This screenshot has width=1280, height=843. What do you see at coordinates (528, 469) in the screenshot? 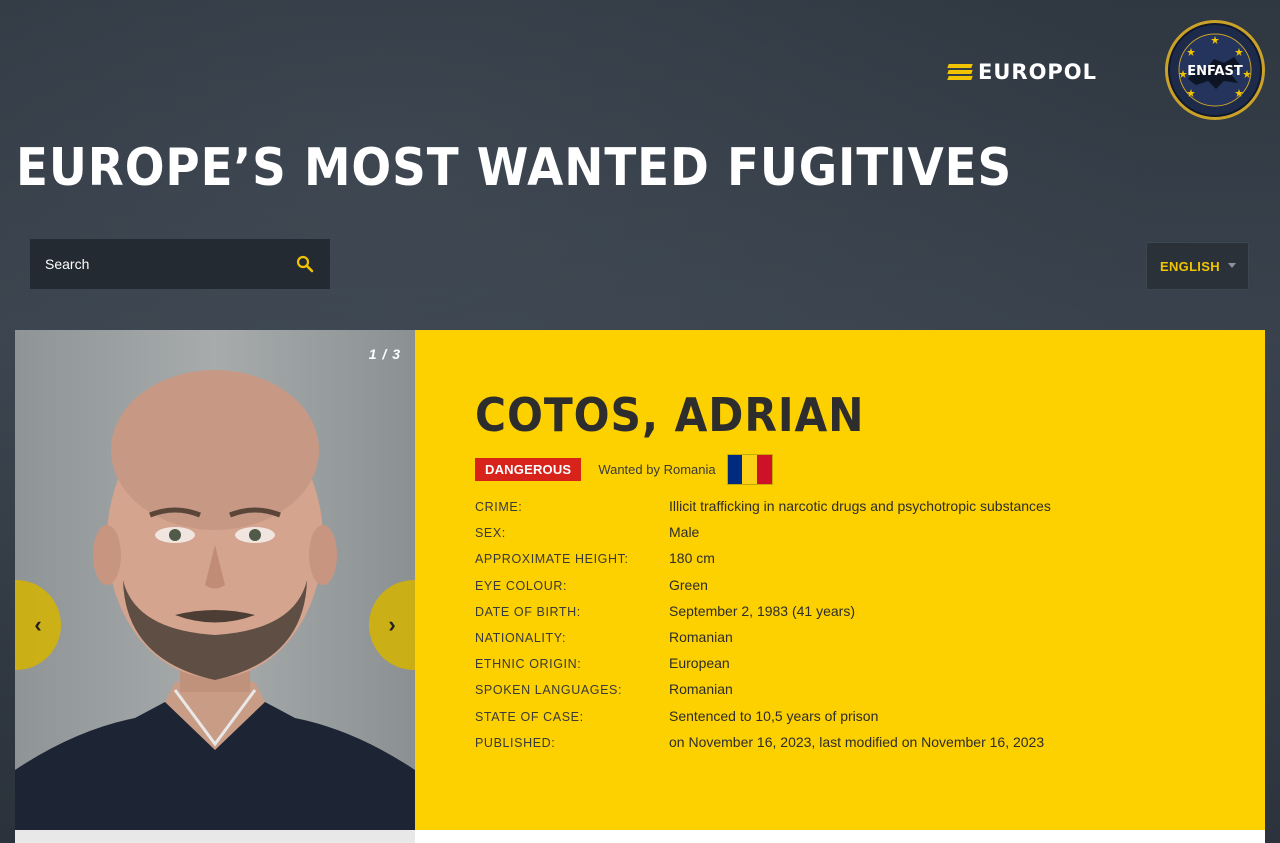
I see `dangerous-badge: DANGEROUS` at bounding box center [528, 469].